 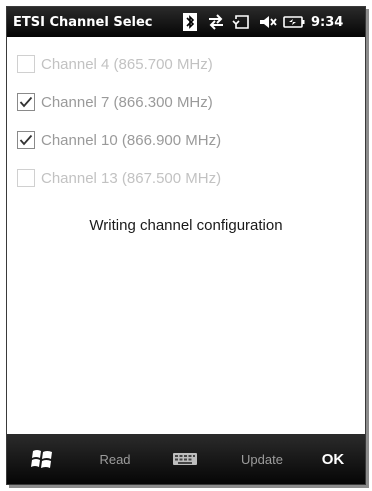 I want to click on channel-item-10: Channel 10 (866.900 MHz), so click(x=119, y=140).